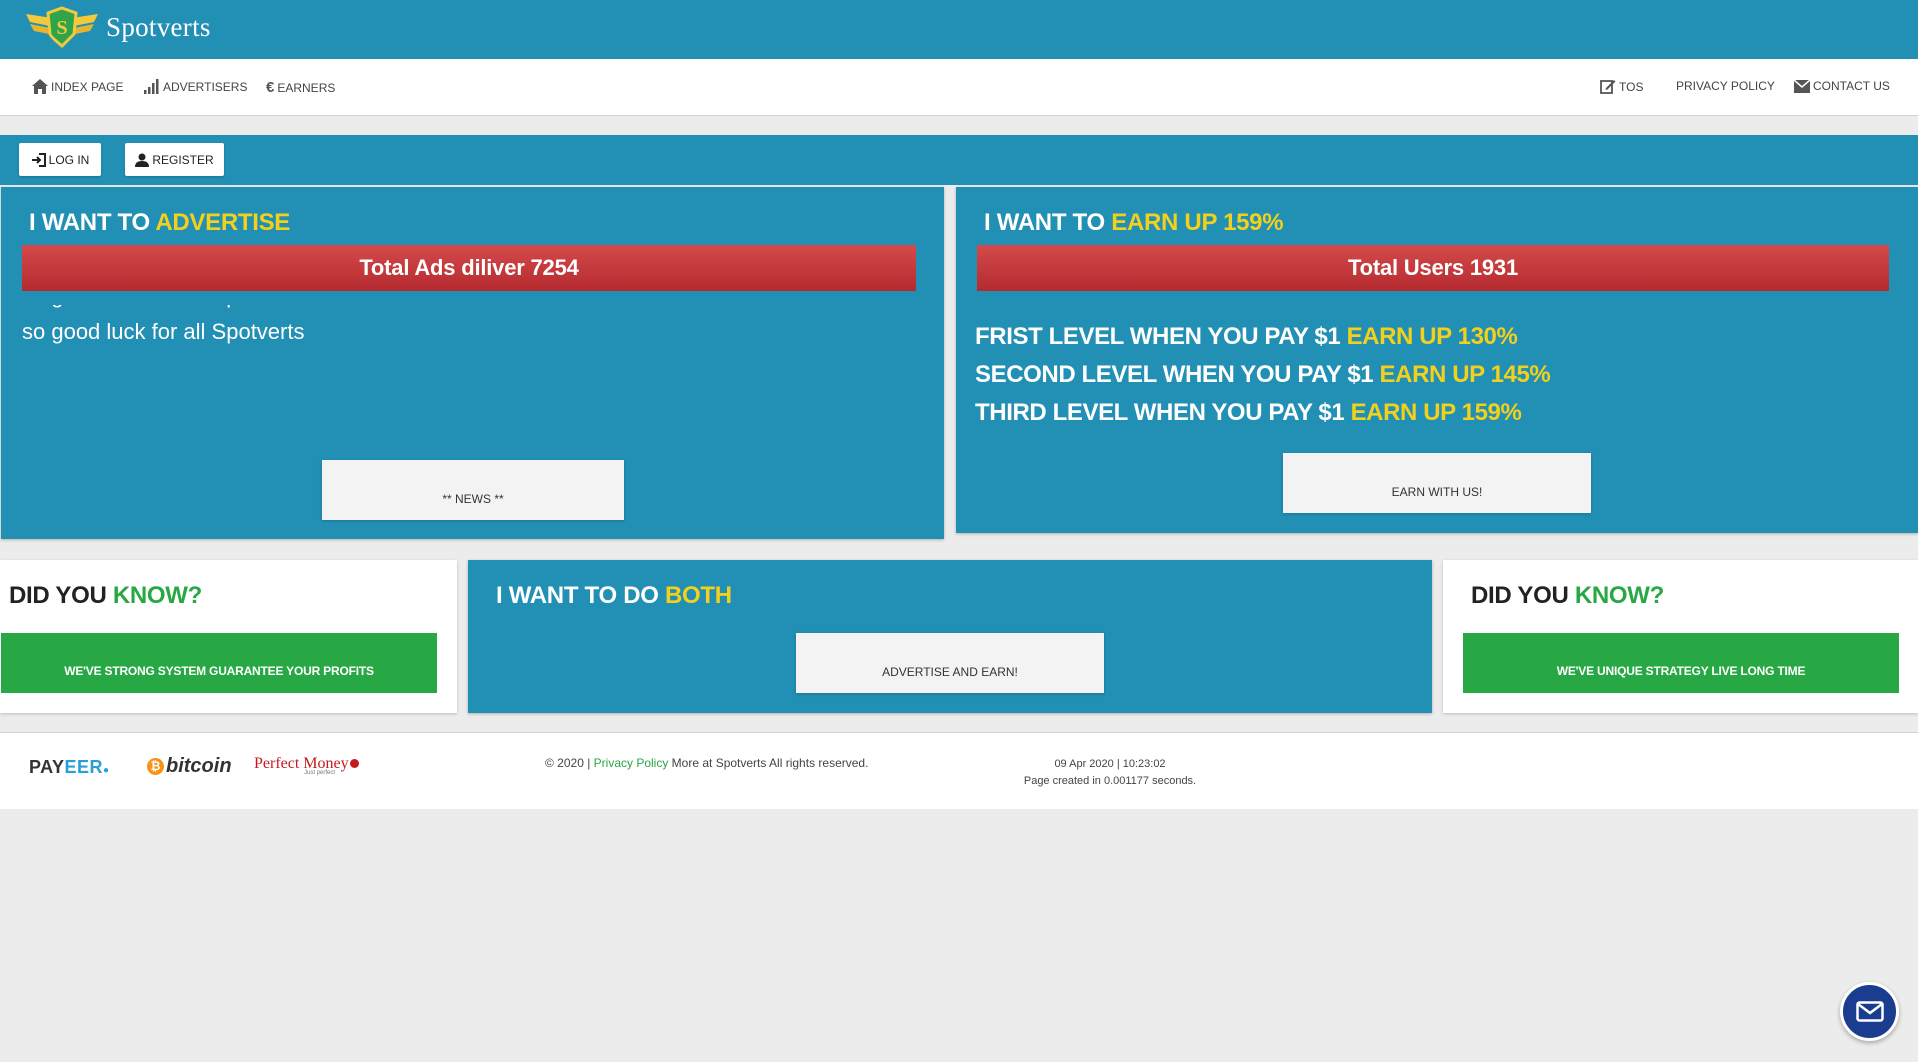 Image resolution: width=1918 pixels, height=1062 pixels. What do you see at coordinates (38, 159) in the screenshot?
I see `sign-in-icon` at bounding box center [38, 159].